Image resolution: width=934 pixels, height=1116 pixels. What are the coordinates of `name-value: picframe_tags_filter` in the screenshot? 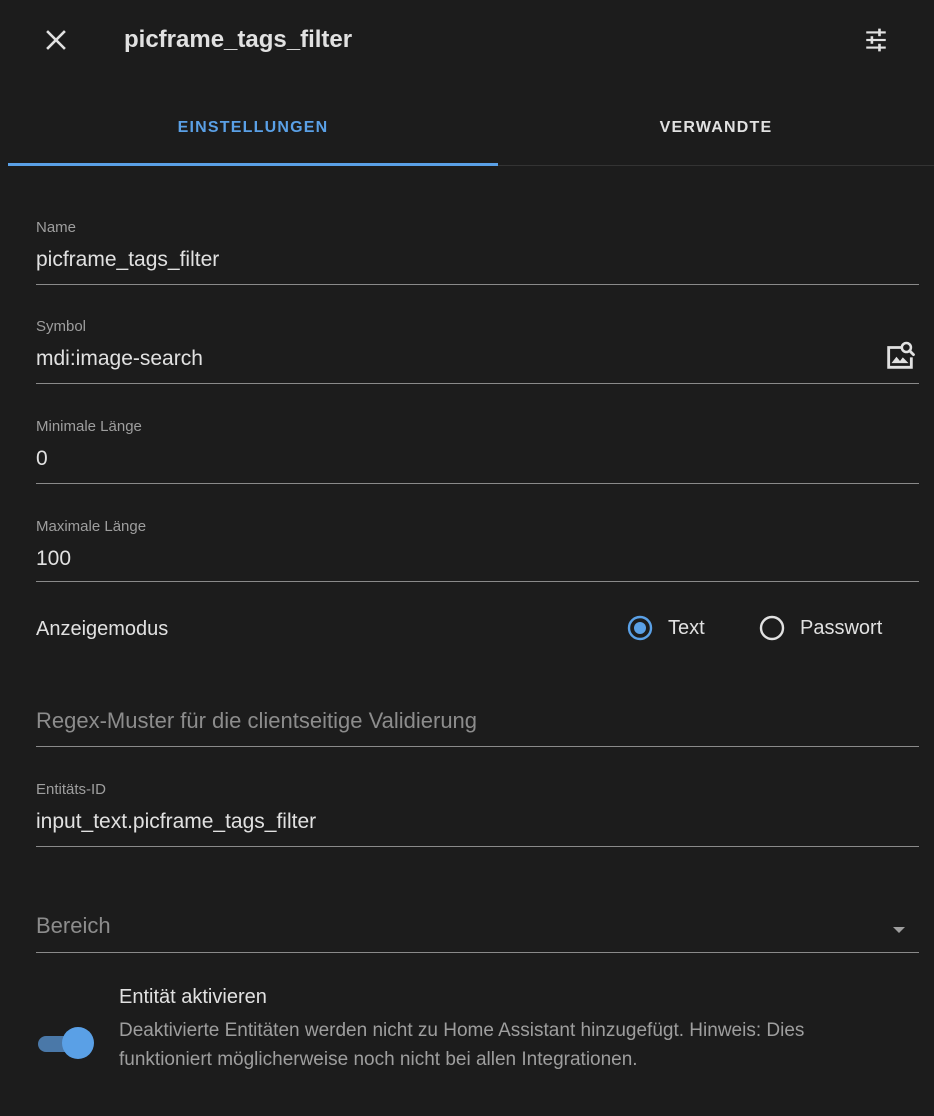 It's located at (128, 259).